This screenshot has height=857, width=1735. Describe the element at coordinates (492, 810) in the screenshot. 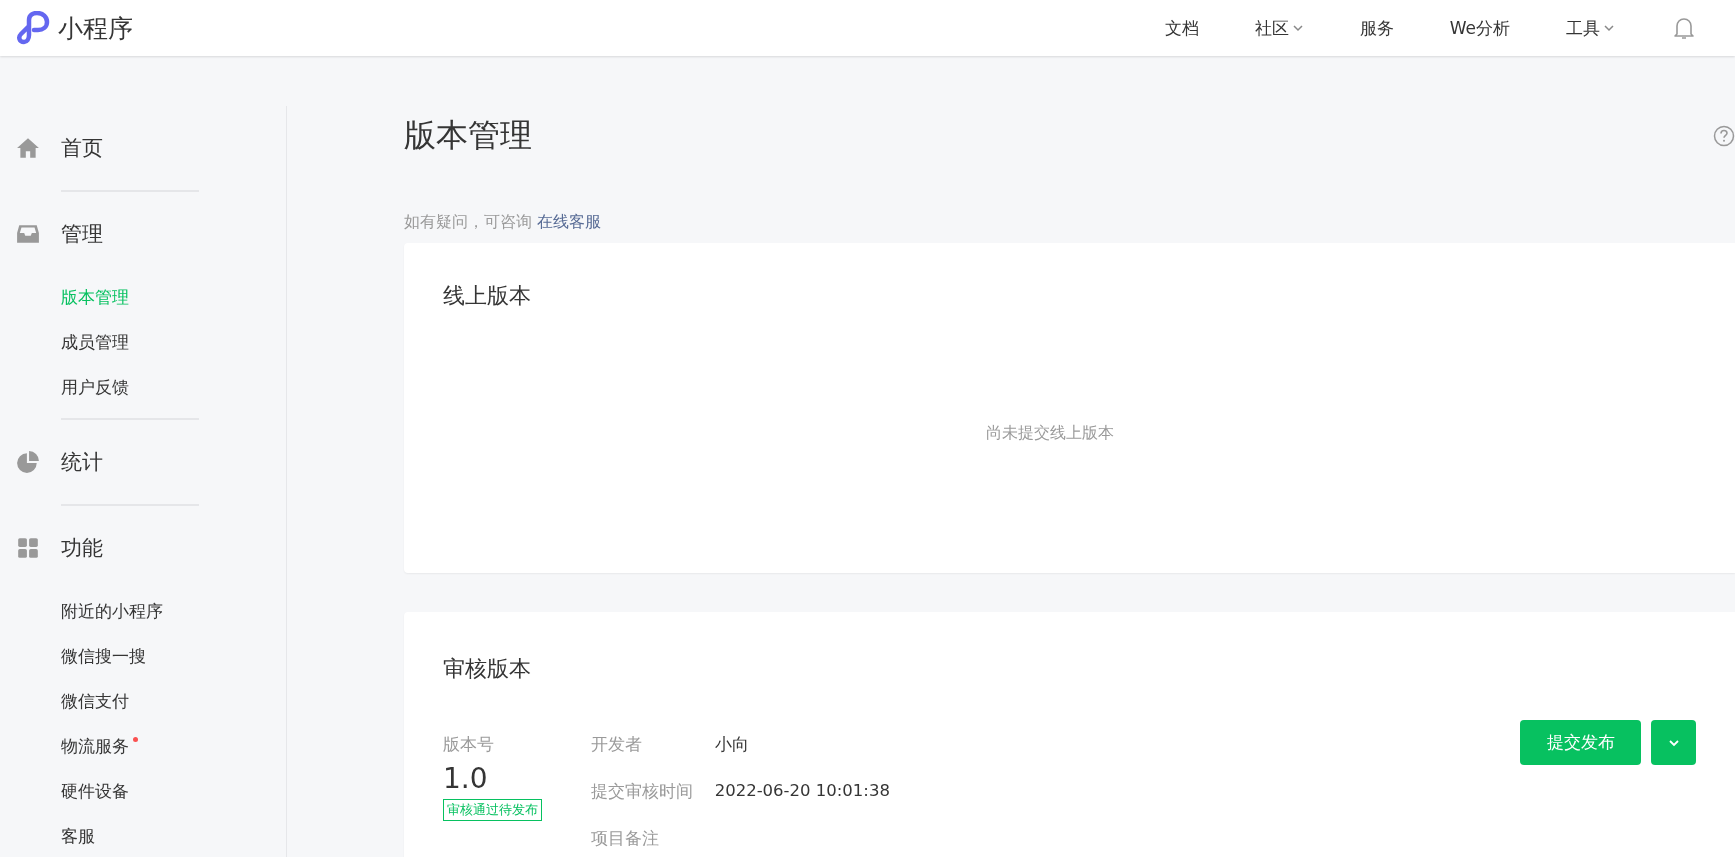

I see `status-tag: 审核通过待发布` at that location.